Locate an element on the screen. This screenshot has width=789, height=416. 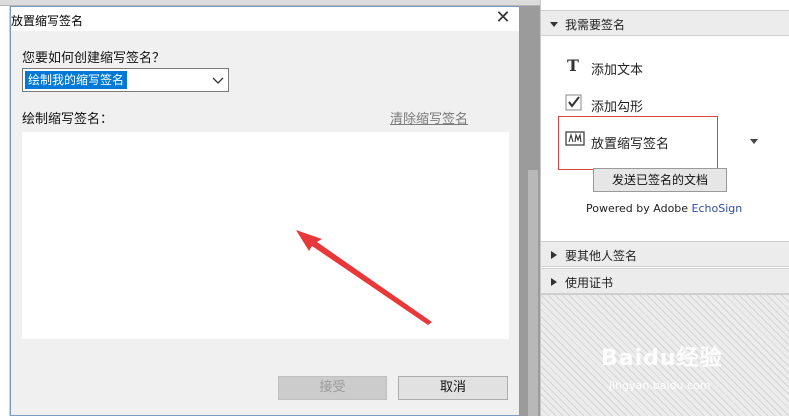
clear-initials-link: 清除缩写签名 is located at coordinates (429, 117).